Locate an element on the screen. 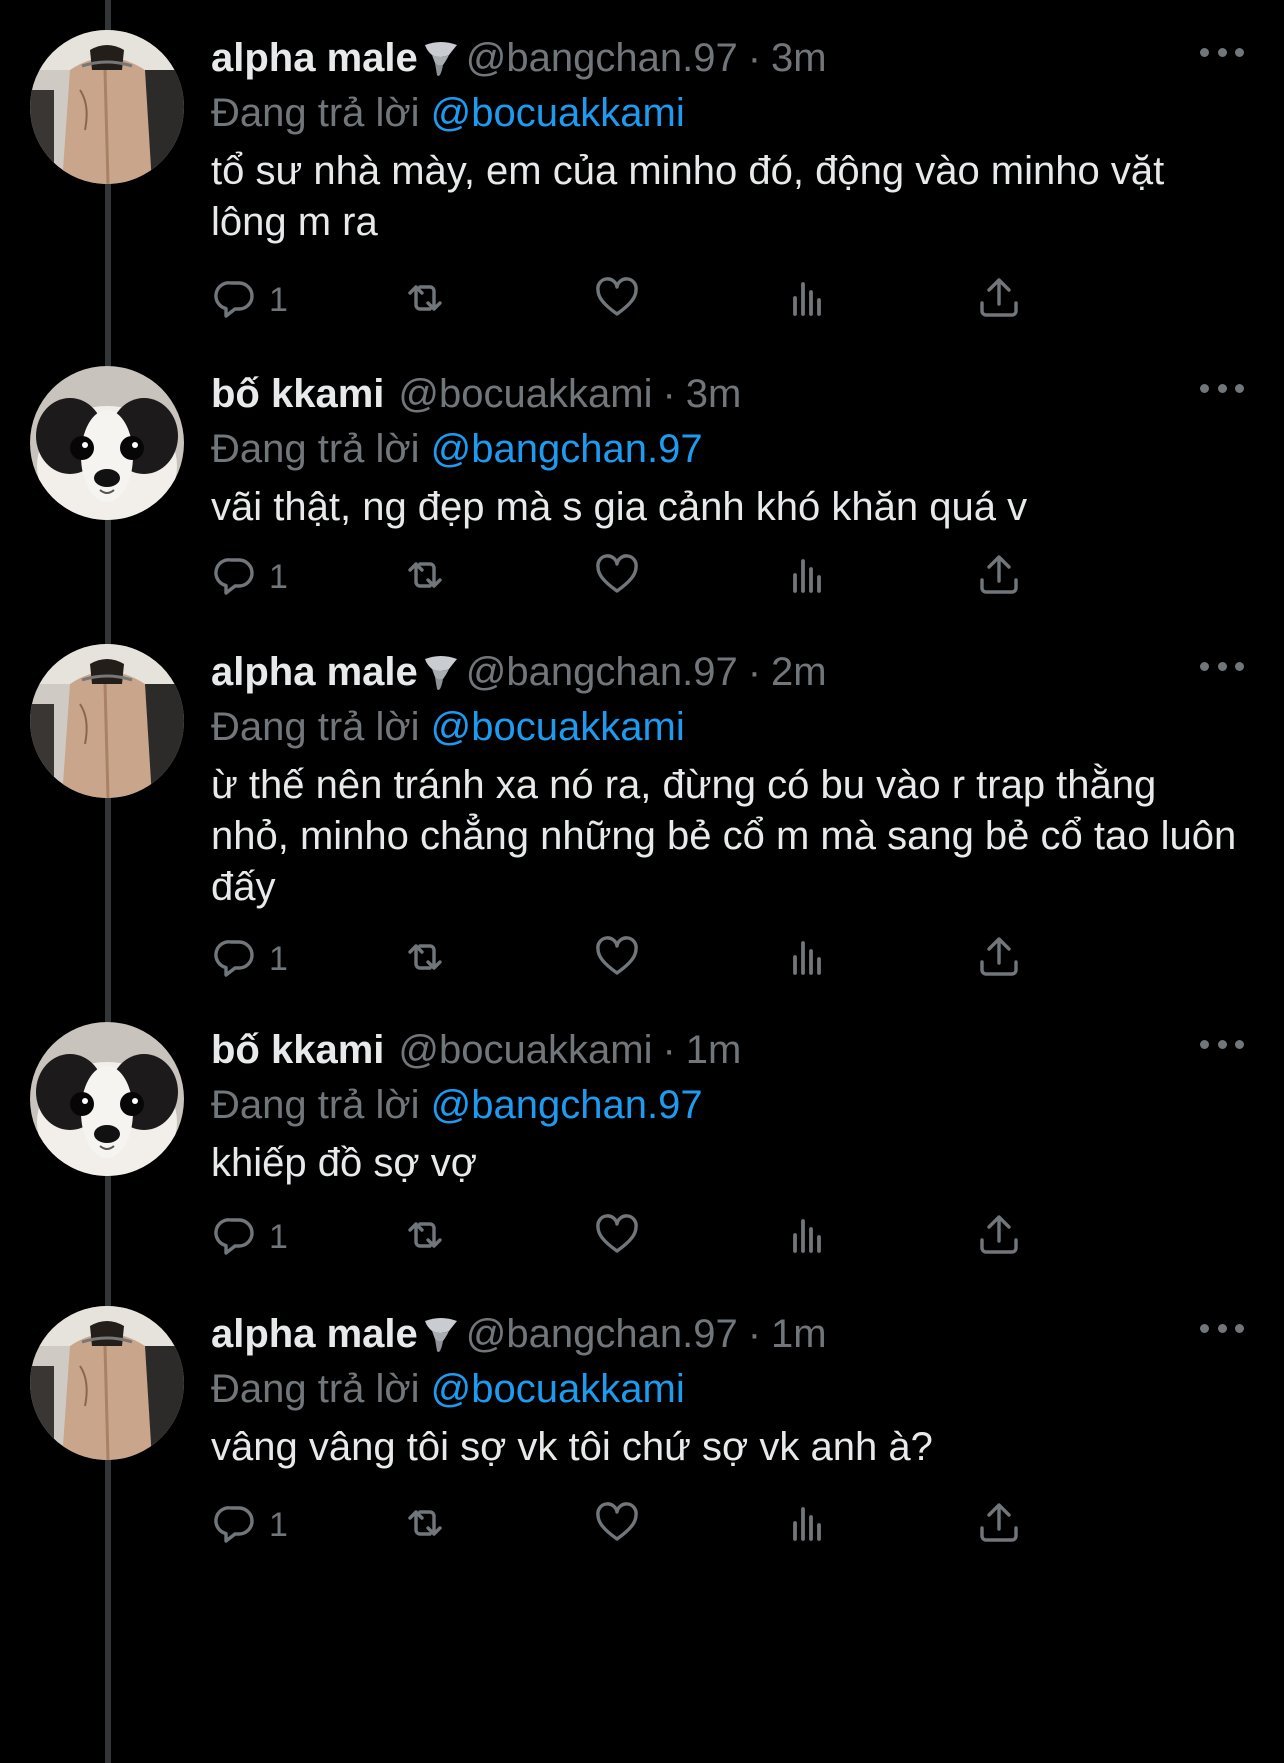 The height and width of the screenshot is (1763, 1284). tweet-header: bố kkami @bocuakkami · 3m is located at coordinates (727, 394).